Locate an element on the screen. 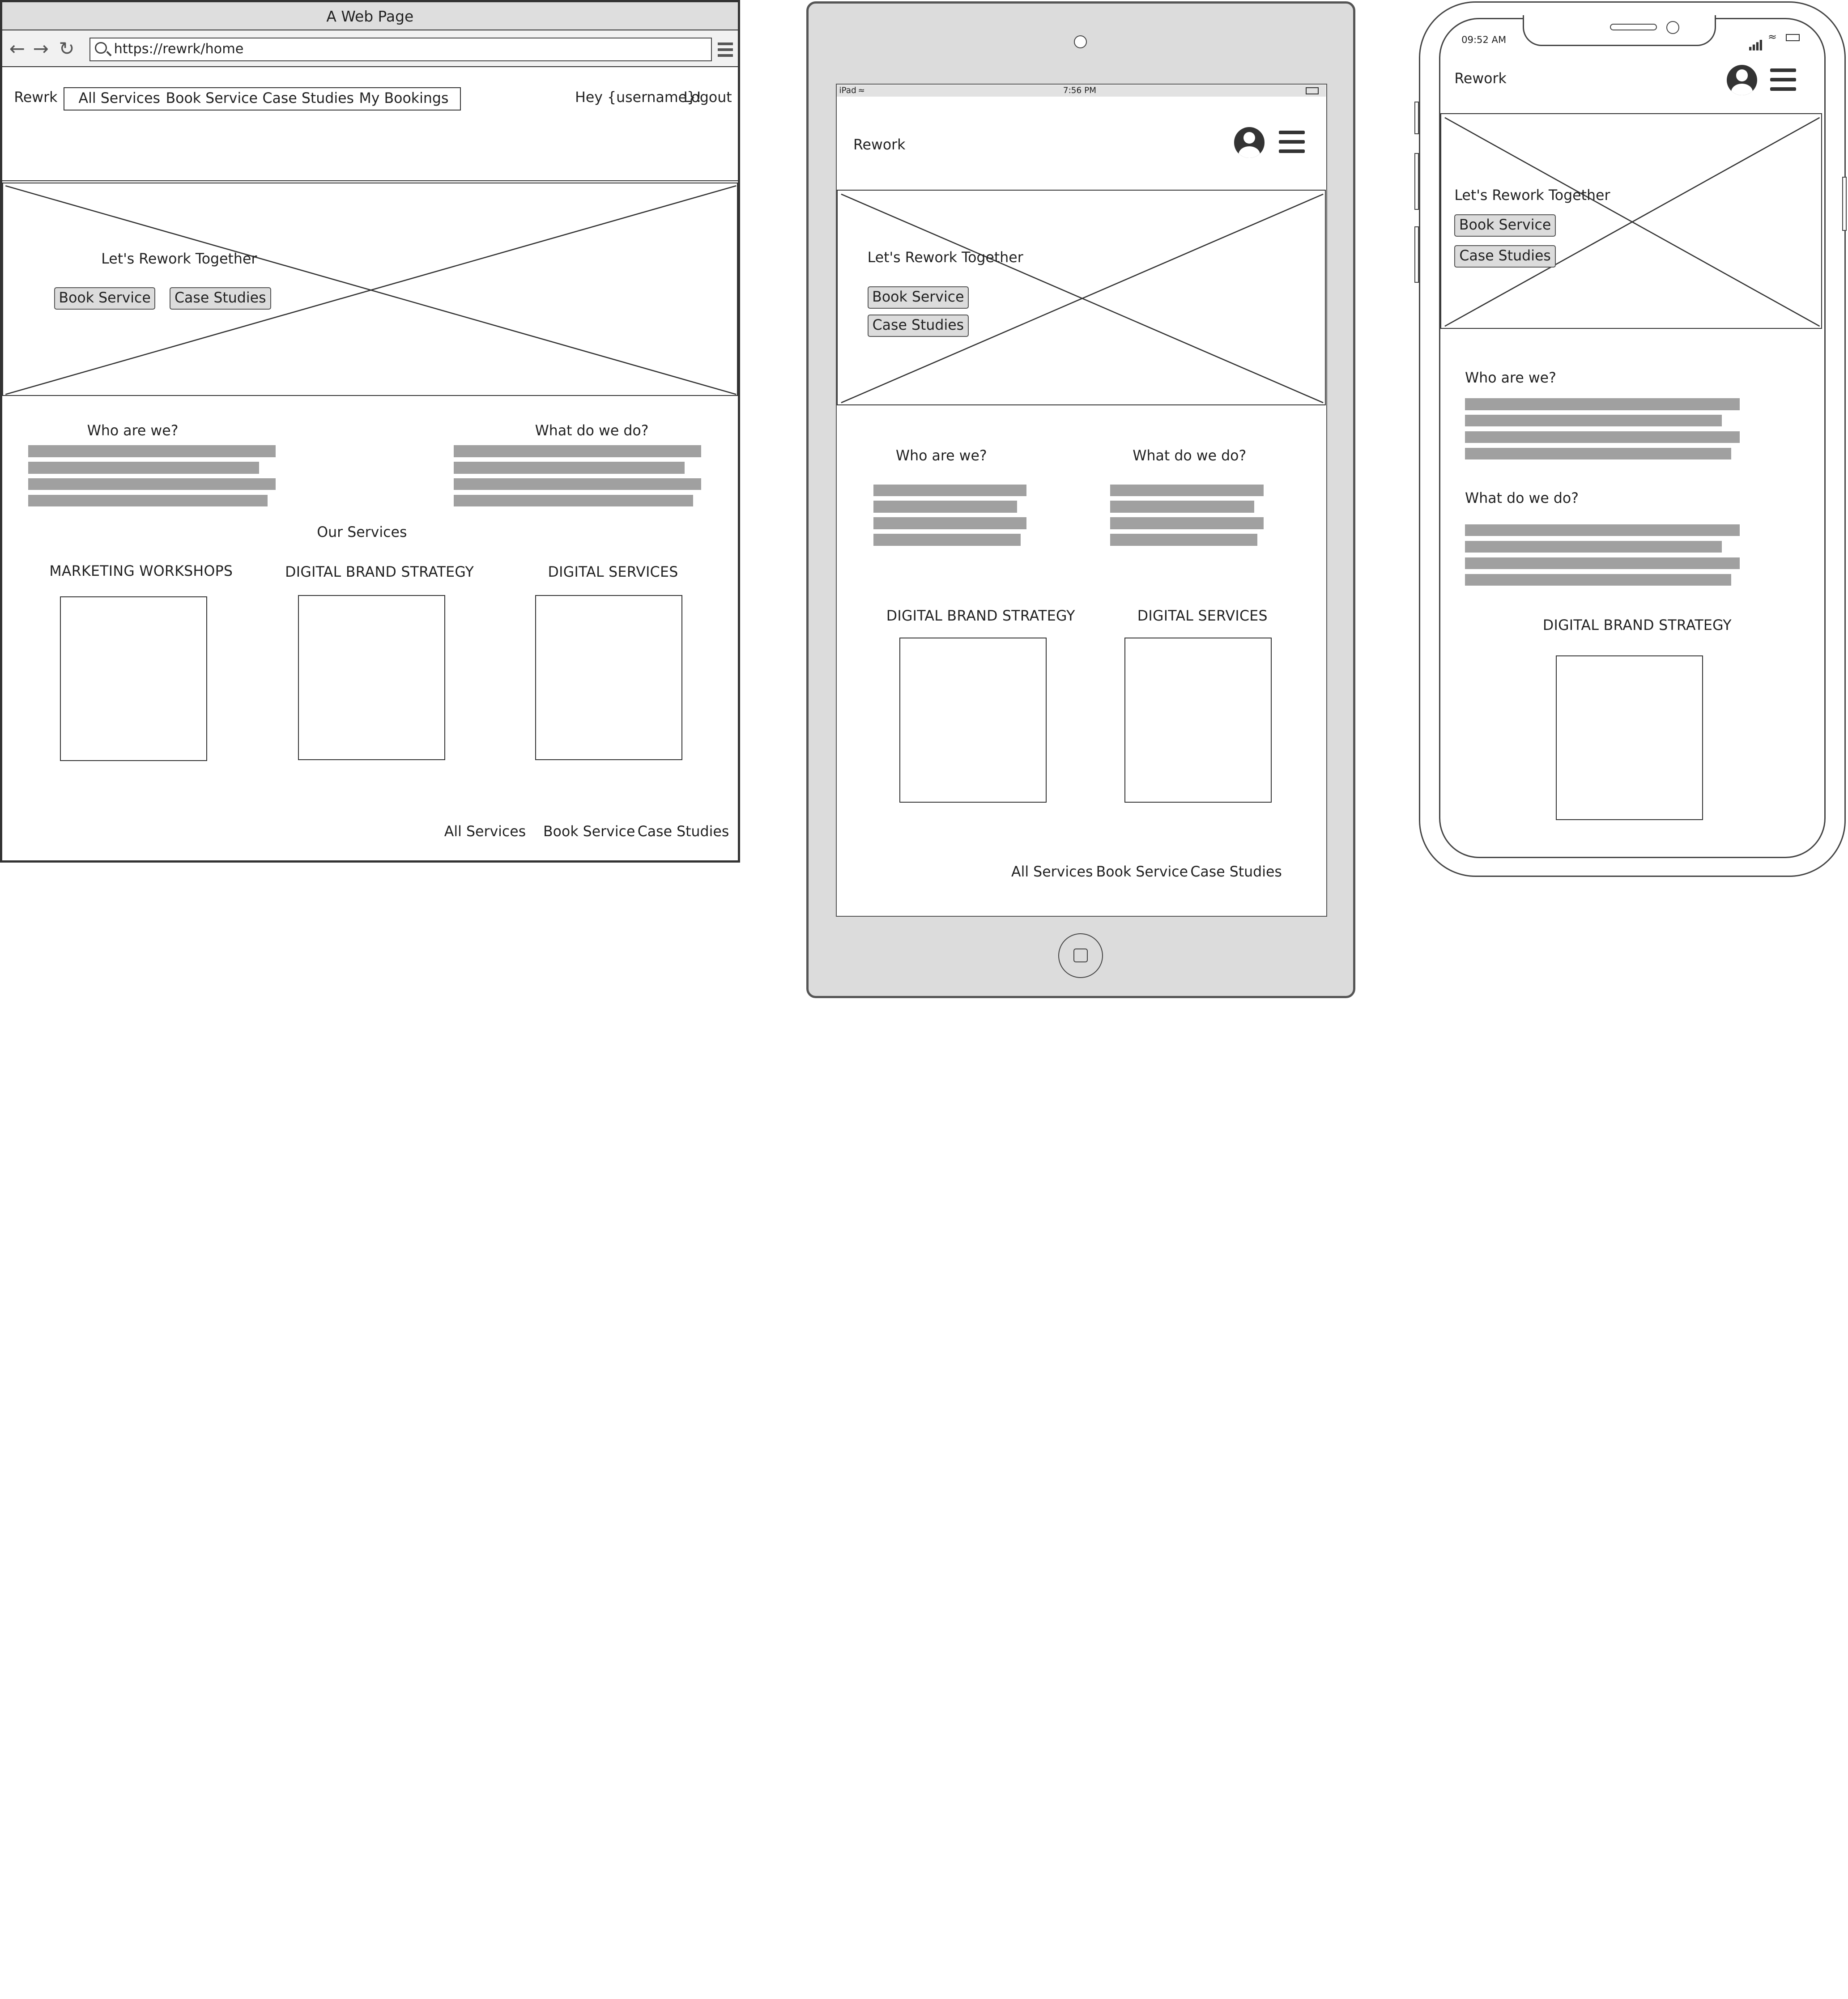 Image resolution: width=1848 pixels, height=1999 pixels. service-title-digital-services: DIGITAL SERVICES is located at coordinates (613, 572).